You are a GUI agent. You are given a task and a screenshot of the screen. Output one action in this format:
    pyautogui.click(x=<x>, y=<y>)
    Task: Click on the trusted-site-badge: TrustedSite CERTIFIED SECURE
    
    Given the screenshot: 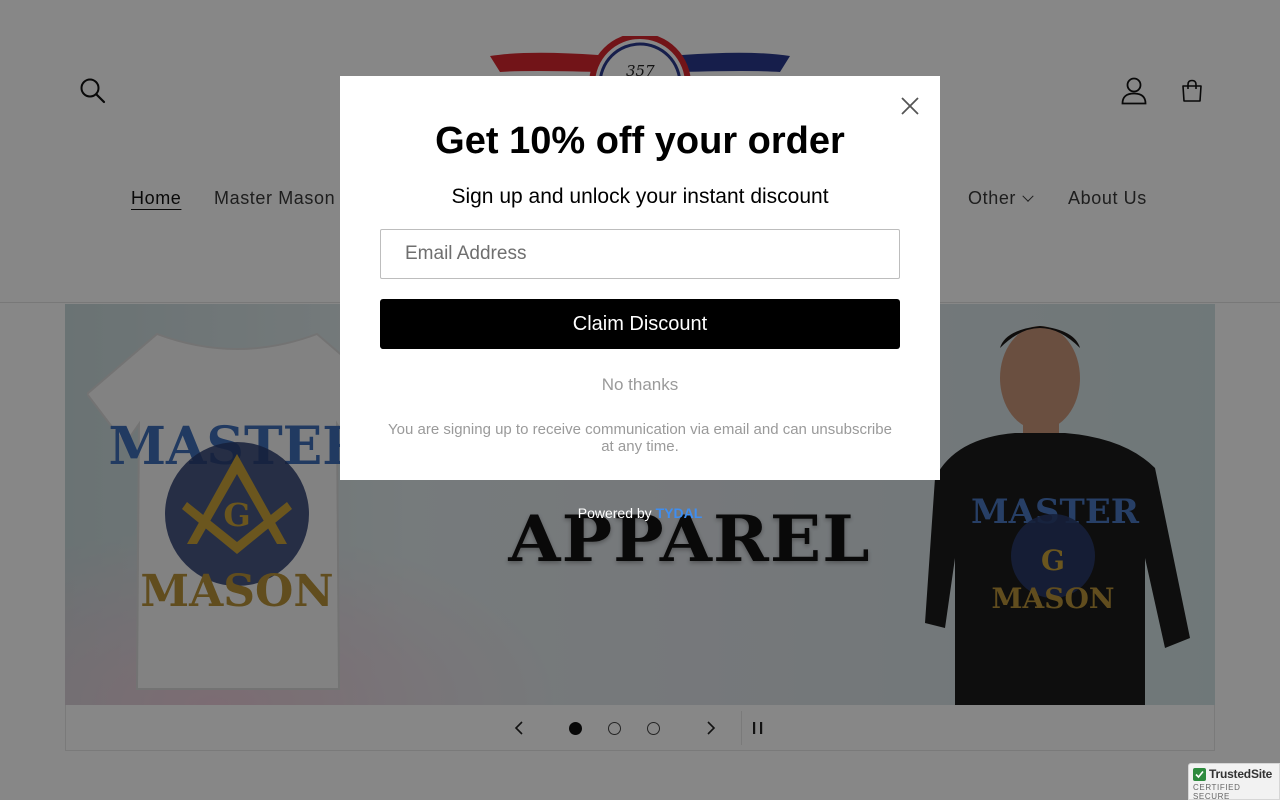 What is the action you would take?
    pyautogui.click(x=1234, y=781)
    